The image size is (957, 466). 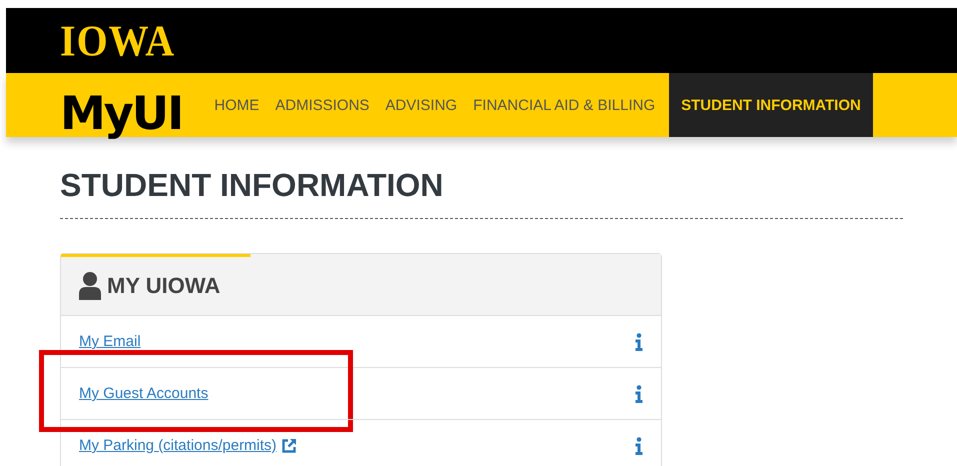 What do you see at coordinates (421, 105) in the screenshot?
I see `nav-tab: ADVISING` at bounding box center [421, 105].